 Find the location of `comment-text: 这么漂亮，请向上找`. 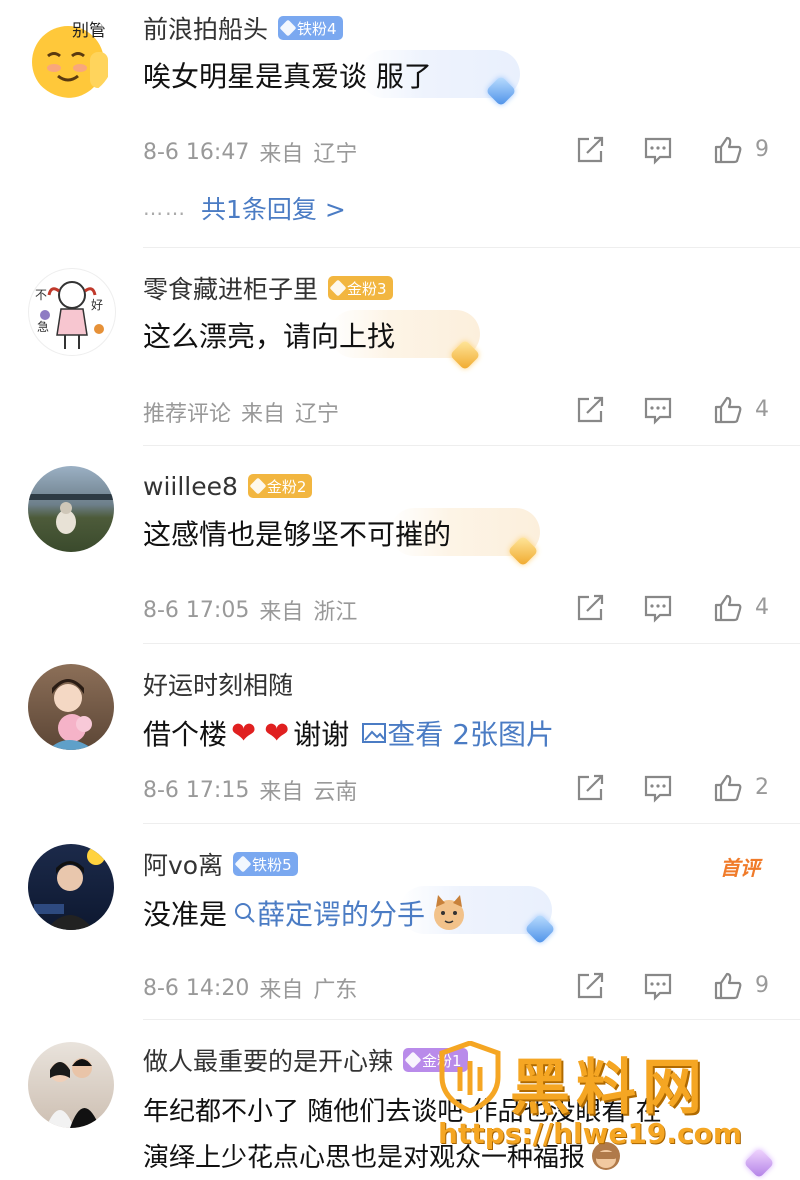

comment-text: 这么漂亮，请向上找 is located at coordinates (269, 335).